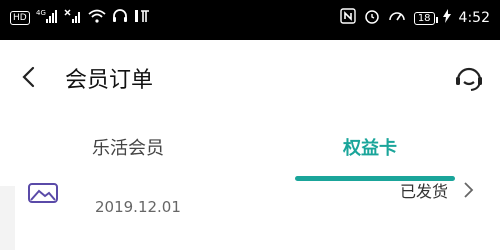  Describe the element at coordinates (348, 18) in the screenshot. I see `nfc-icon` at that location.